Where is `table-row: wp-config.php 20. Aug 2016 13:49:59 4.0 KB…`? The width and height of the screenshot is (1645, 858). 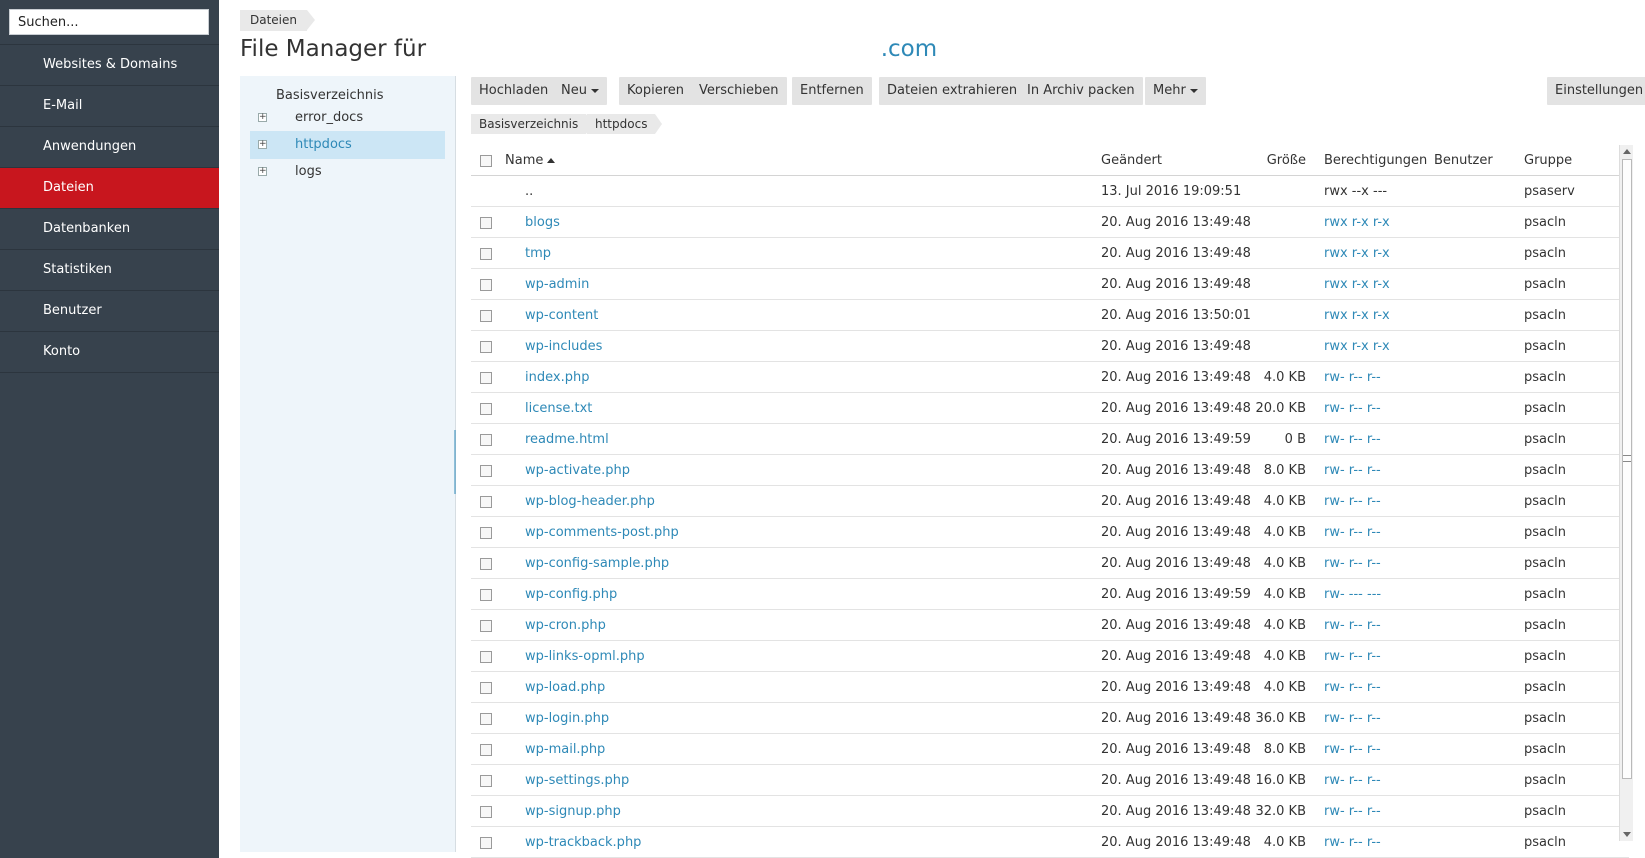 table-row: wp-config.php 20. Aug 2016 13:49:59 4.0 KB… is located at coordinates (1050, 594).